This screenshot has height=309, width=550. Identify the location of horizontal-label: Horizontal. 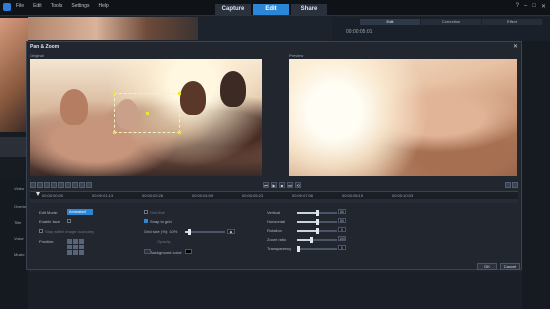
(276, 221).